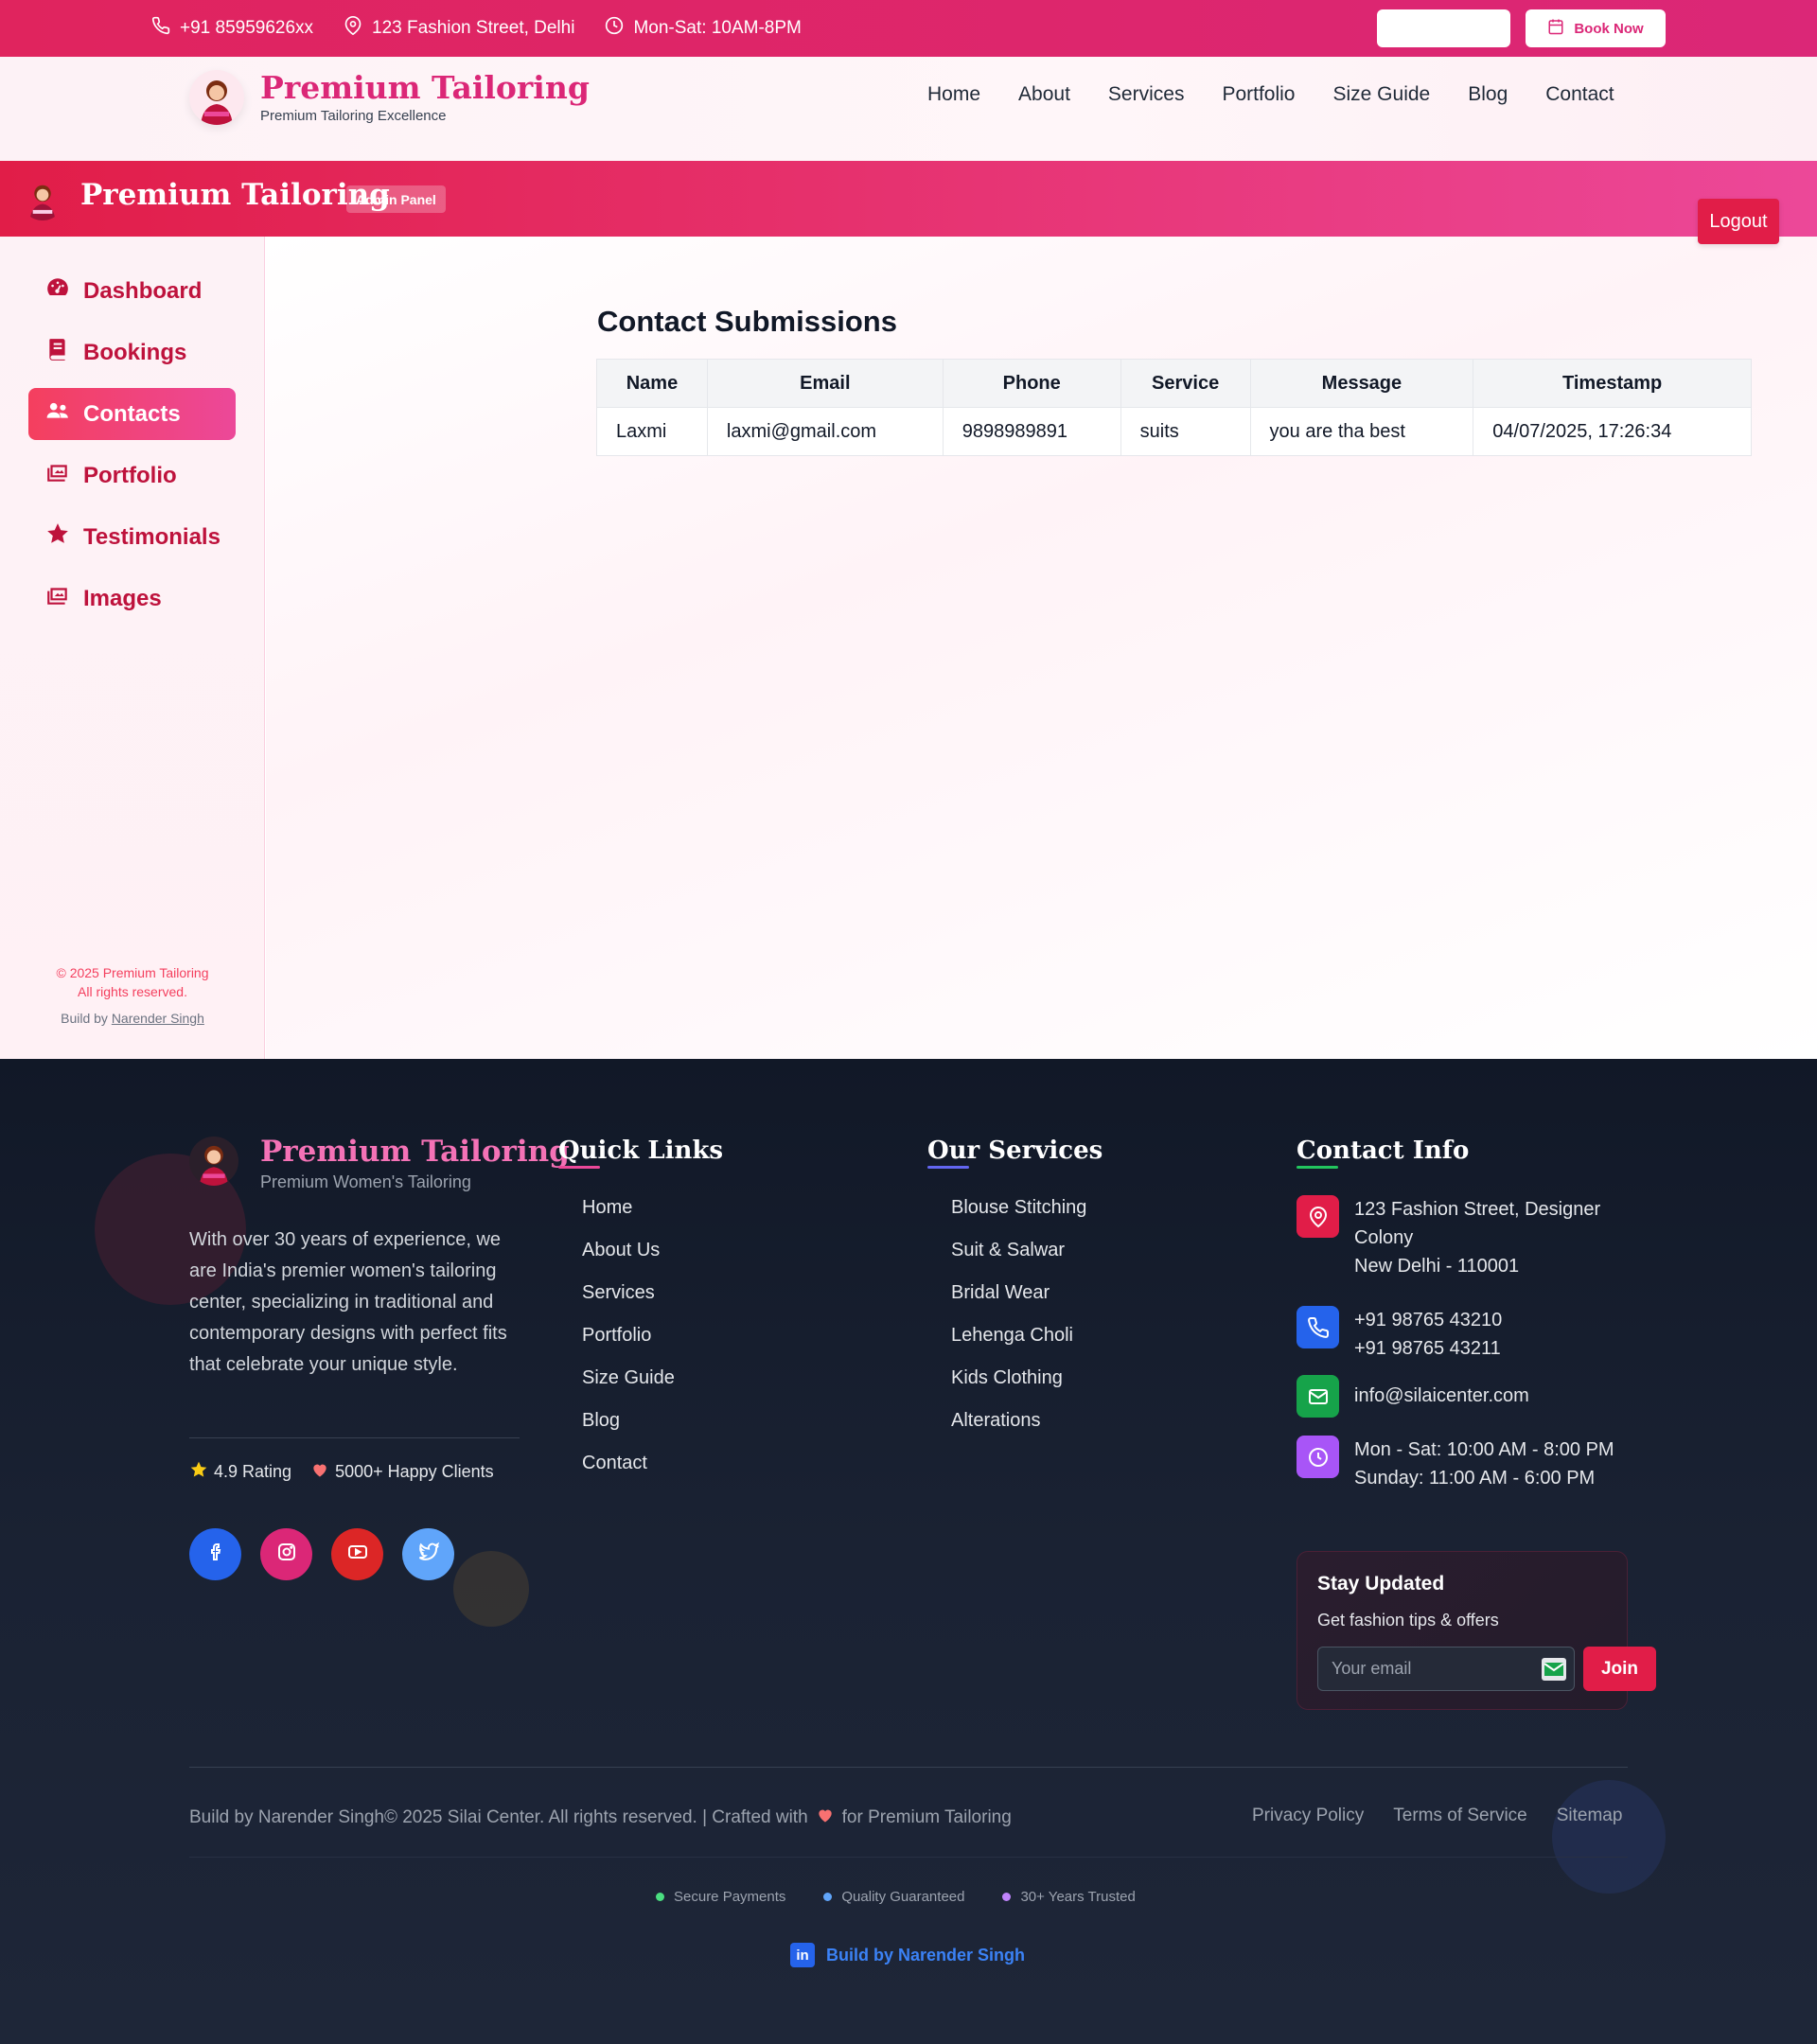  What do you see at coordinates (629, 1346) in the screenshot?
I see `footer-link-portfolio: Portfolio` at bounding box center [629, 1346].